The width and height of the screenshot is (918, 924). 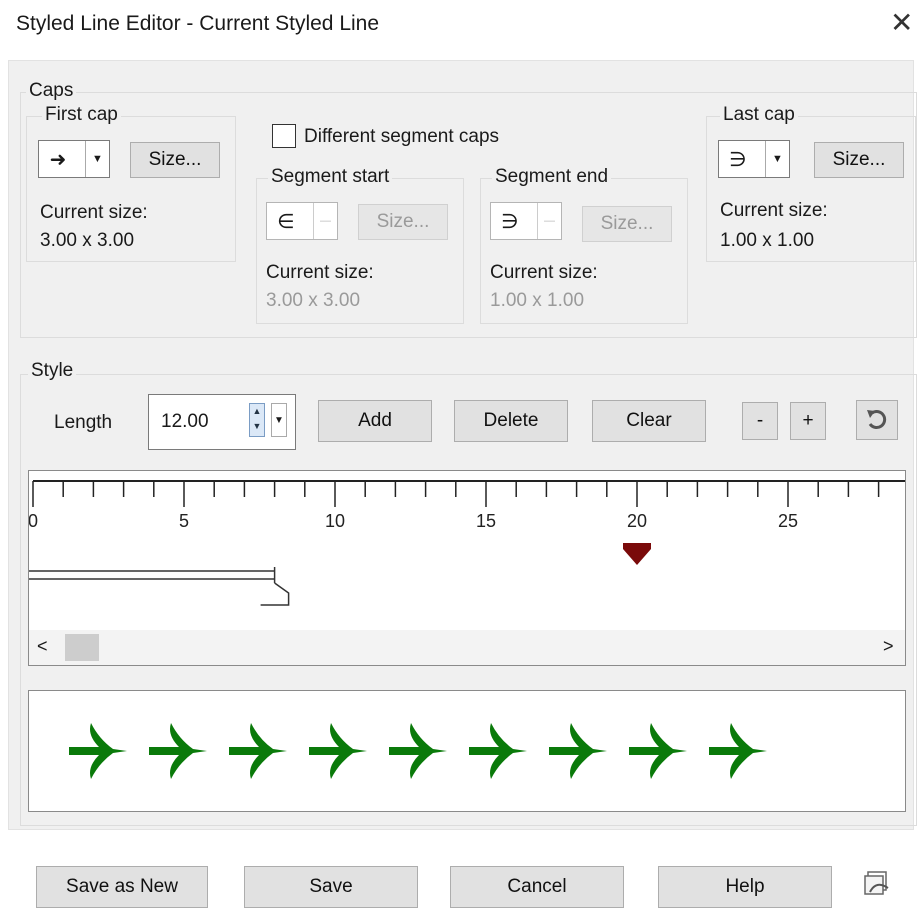 I want to click on window-title: Styled Line Editor - Current Styled Line, so click(x=198, y=23).